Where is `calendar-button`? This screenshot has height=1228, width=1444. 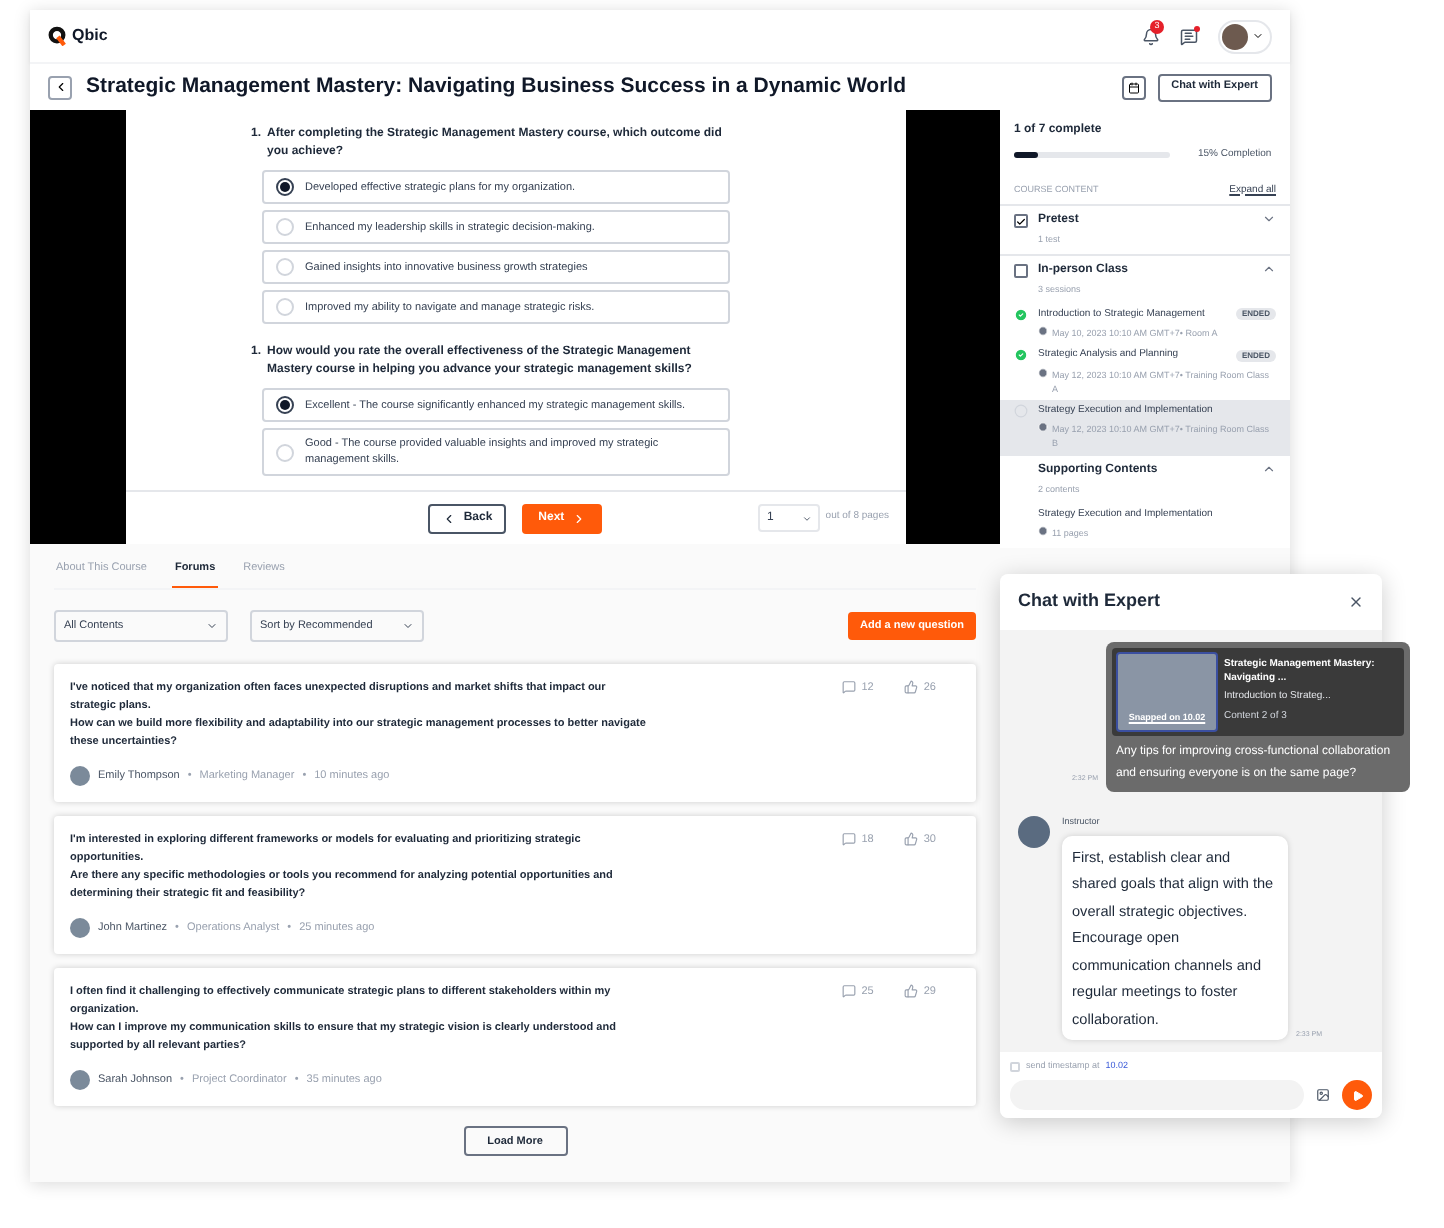
calendar-button is located at coordinates (1133, 87).